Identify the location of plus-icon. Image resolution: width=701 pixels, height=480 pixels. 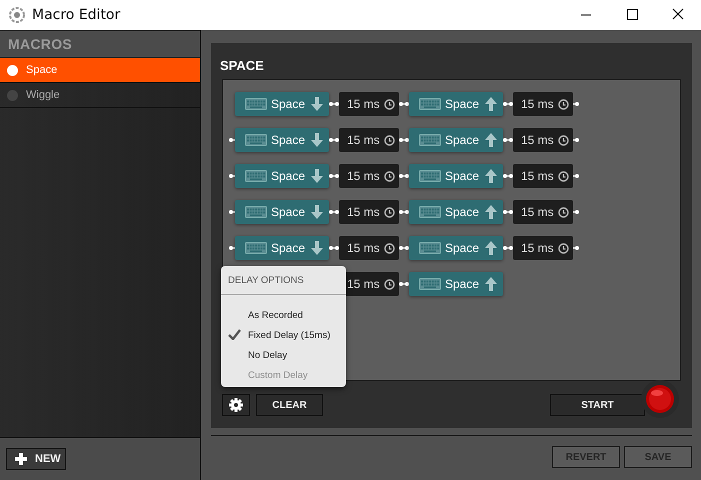
(21, 459).